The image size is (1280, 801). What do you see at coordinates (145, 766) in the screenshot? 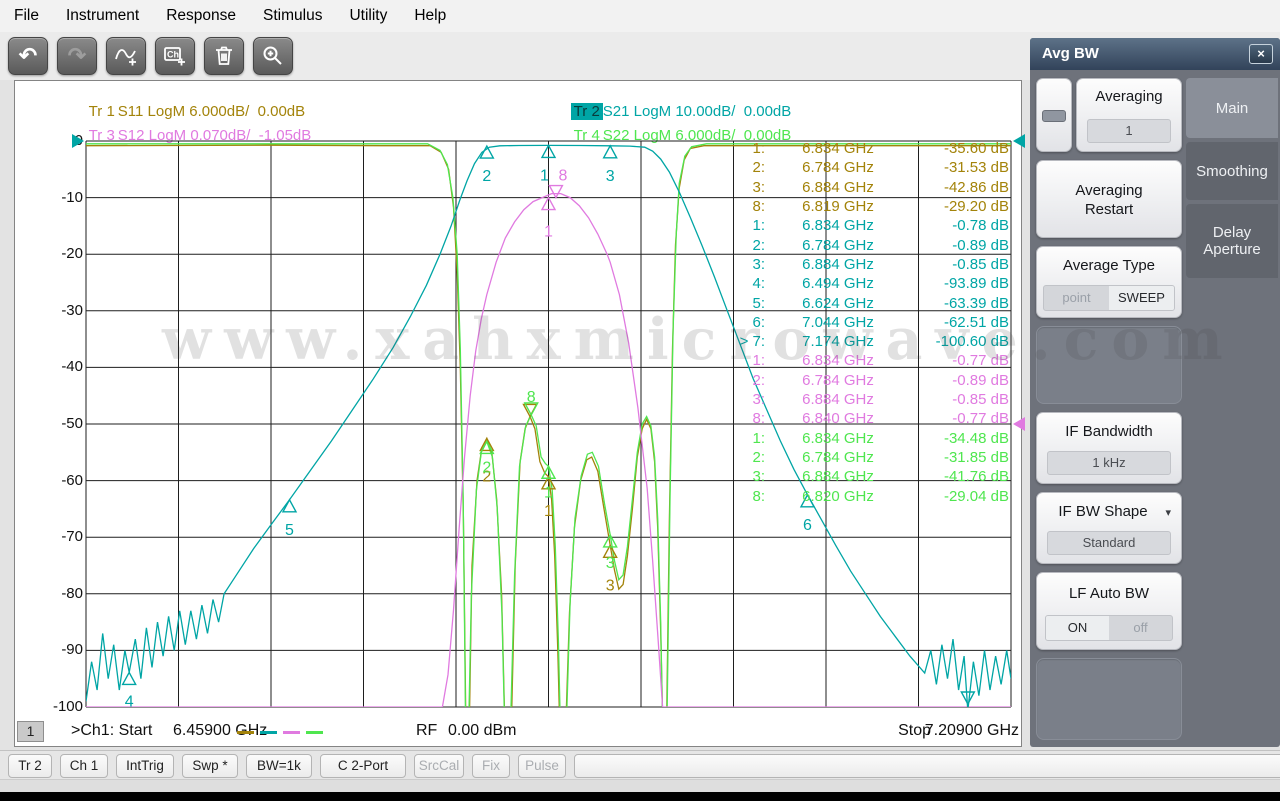
I see `status-button-inttrig: IntTrig` at bounding box center [145, 766].